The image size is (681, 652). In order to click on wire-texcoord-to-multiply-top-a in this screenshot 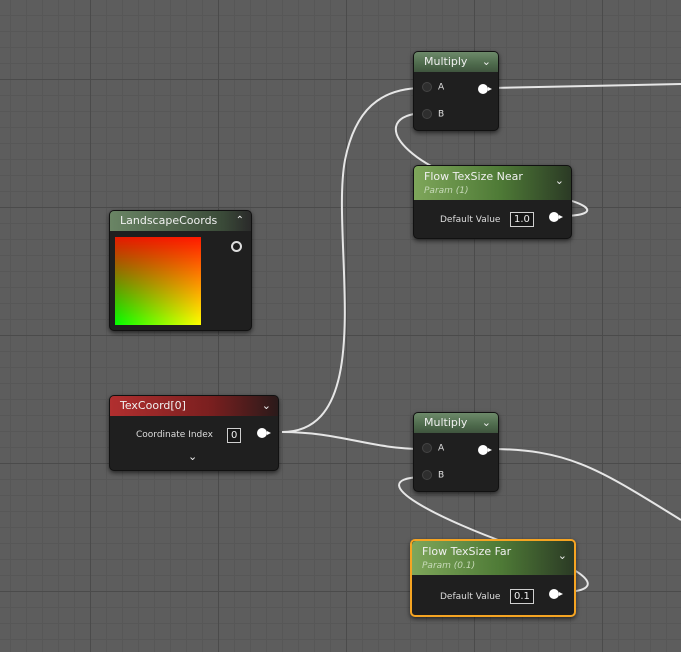, I will do `click(352, 260)`.